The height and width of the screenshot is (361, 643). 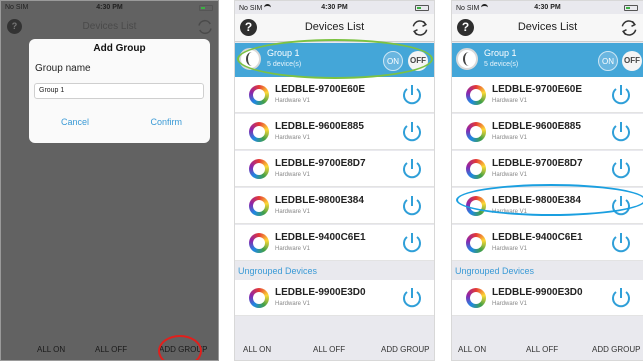 What do you see at coordinates (547, 271) in the screenshot?
I see `ungrouped-section-label: Ungrouped Devices` at bounding box center [547, 271].